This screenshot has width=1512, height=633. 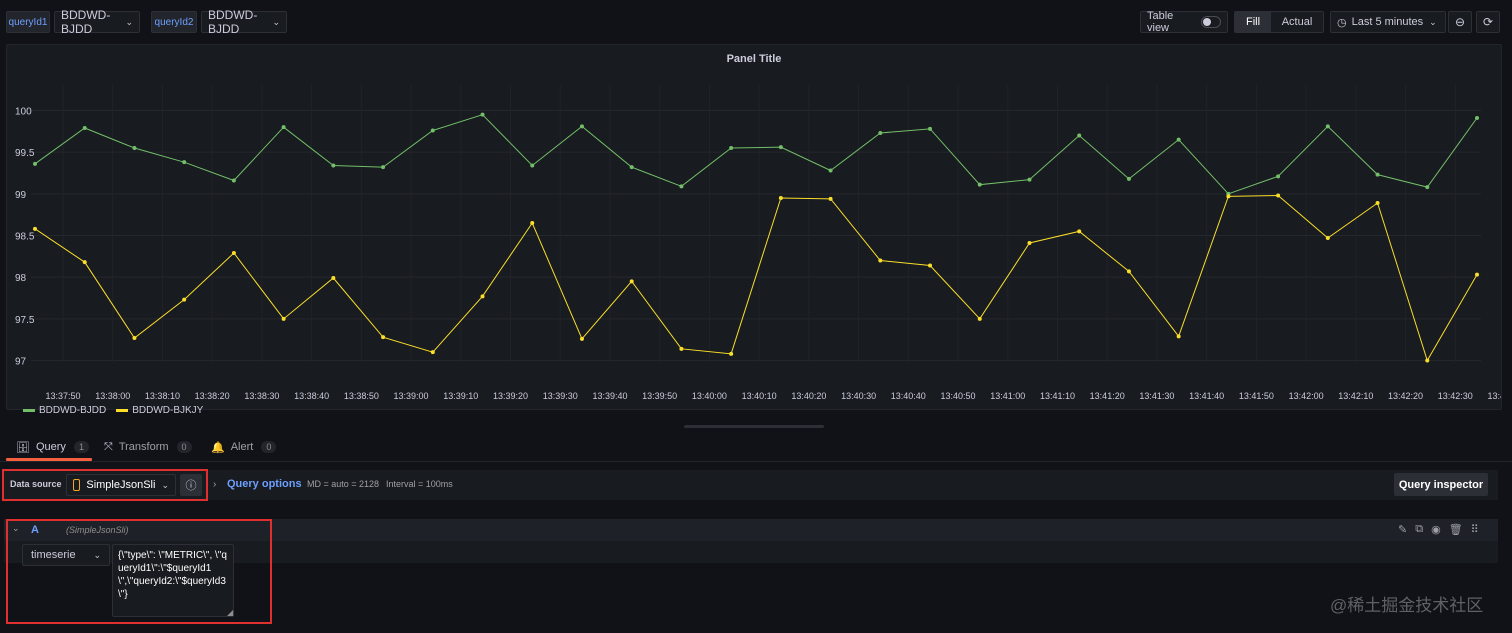 I want to click on trash-icon: 🗑, so click(x=1456, y=529).